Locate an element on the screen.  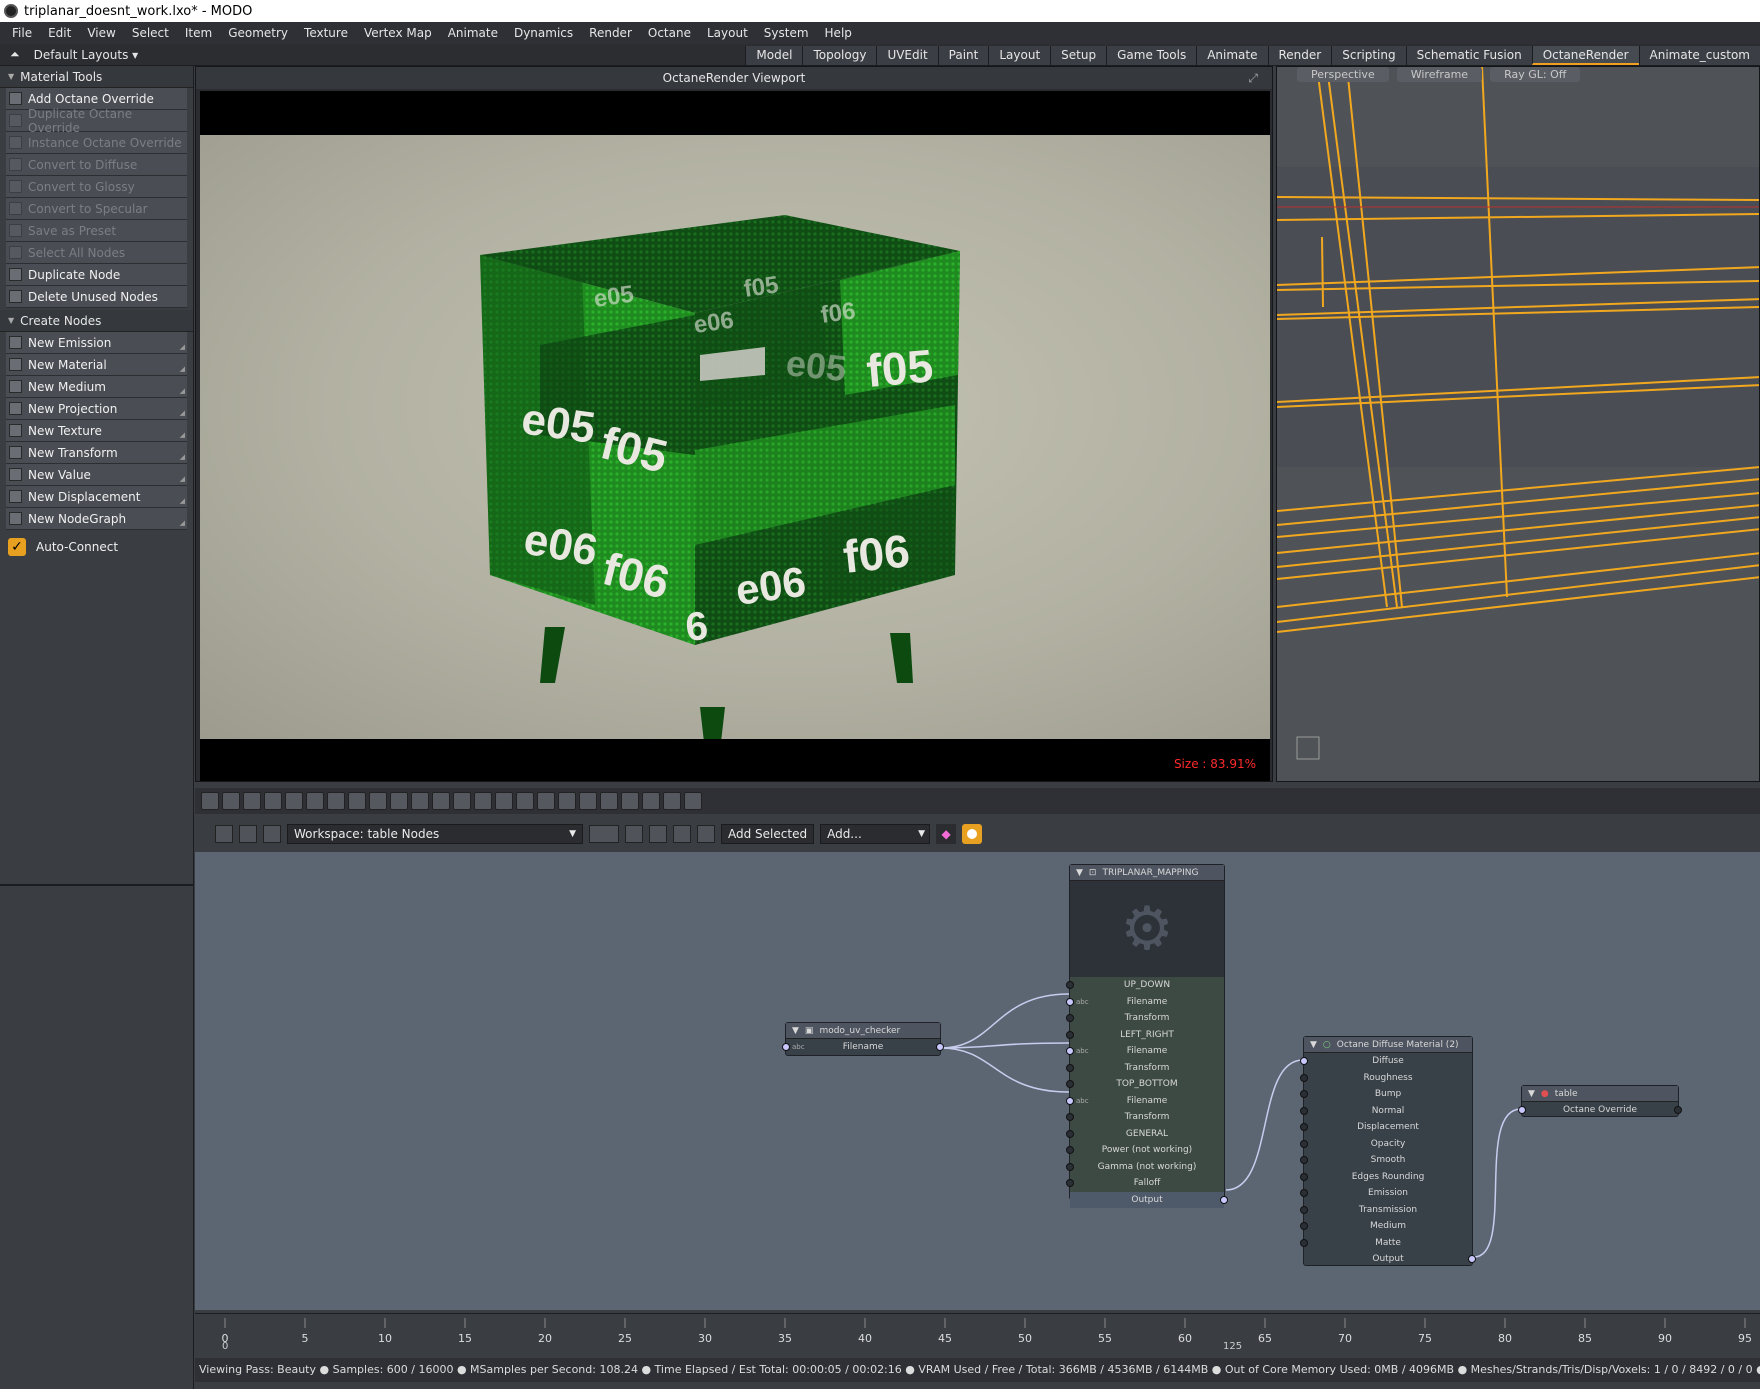
expand-icon: ⤢ is located at coordinates (1253, 78).